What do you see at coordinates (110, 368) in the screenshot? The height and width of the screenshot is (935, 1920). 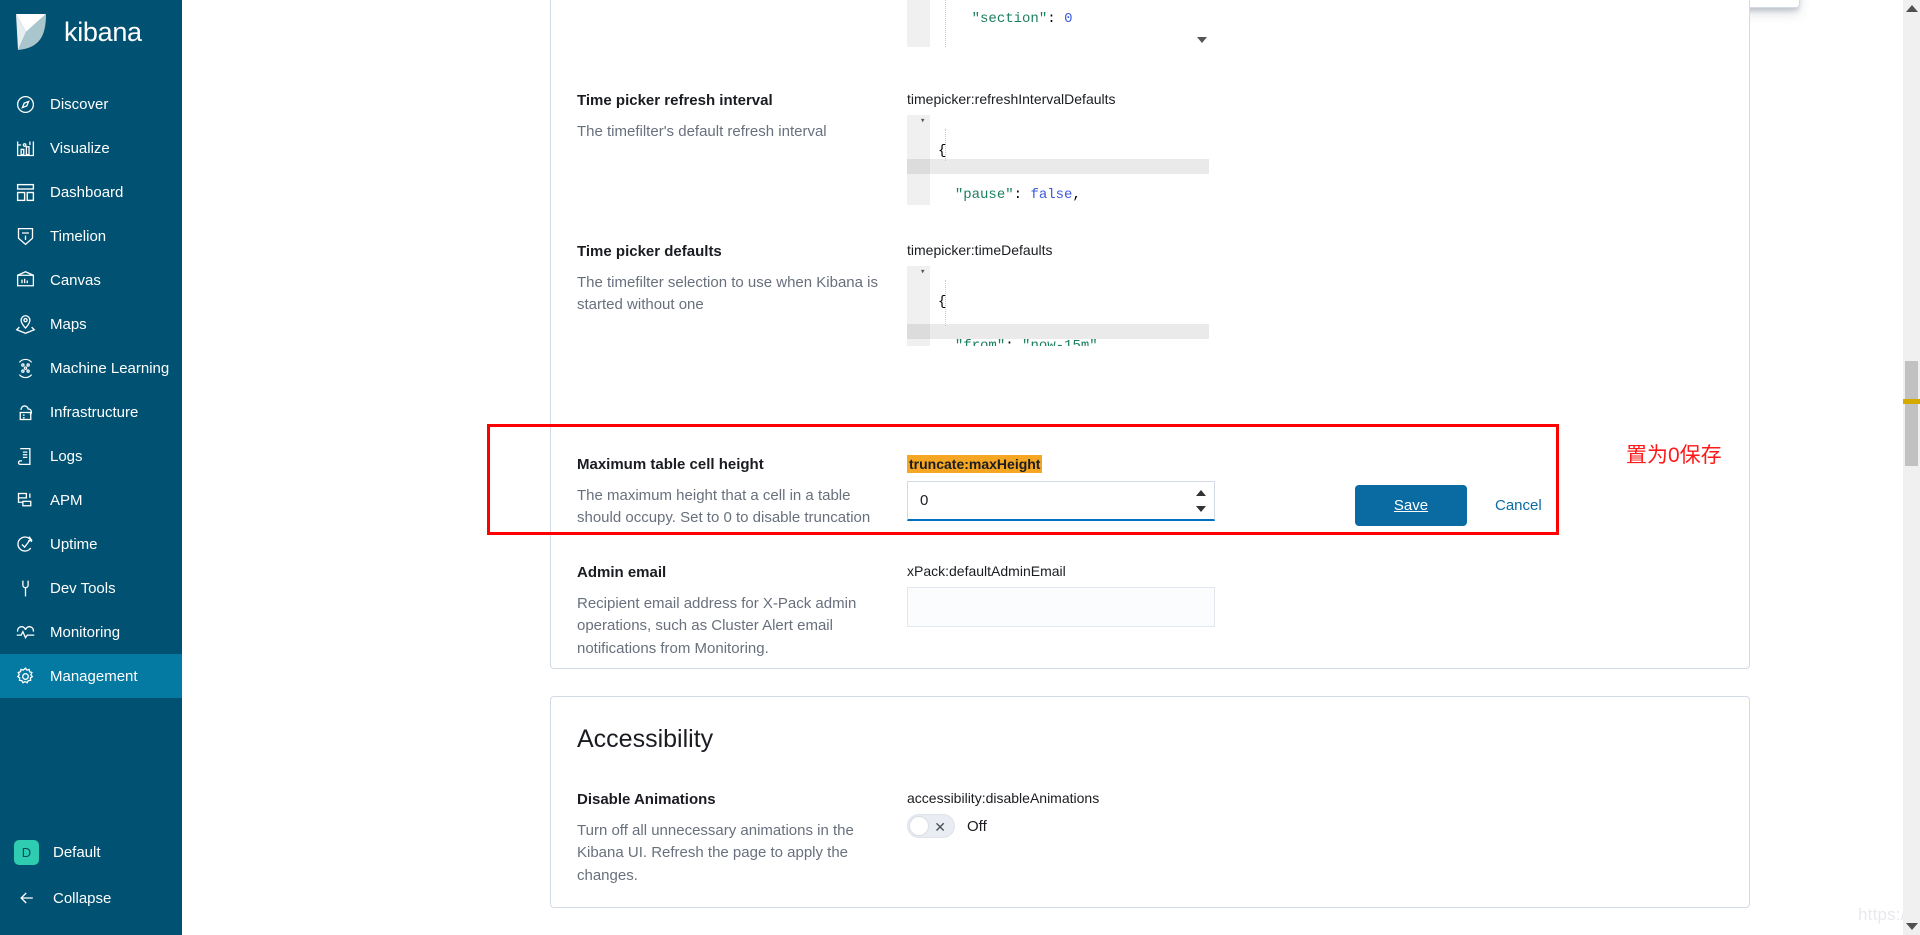 I see `sidebar-item-label: Machine Learning` at bounding box center [110, 368].